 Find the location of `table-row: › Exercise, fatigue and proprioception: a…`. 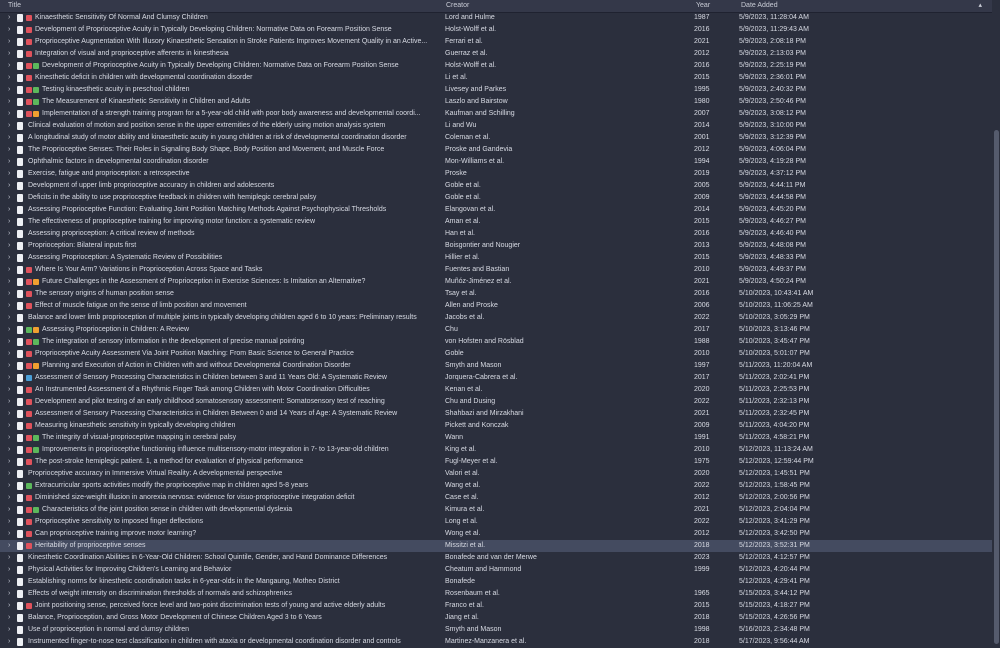

table-row: › Exercise, fatigue and proprioception: a… is located at coordinates (496, 174).